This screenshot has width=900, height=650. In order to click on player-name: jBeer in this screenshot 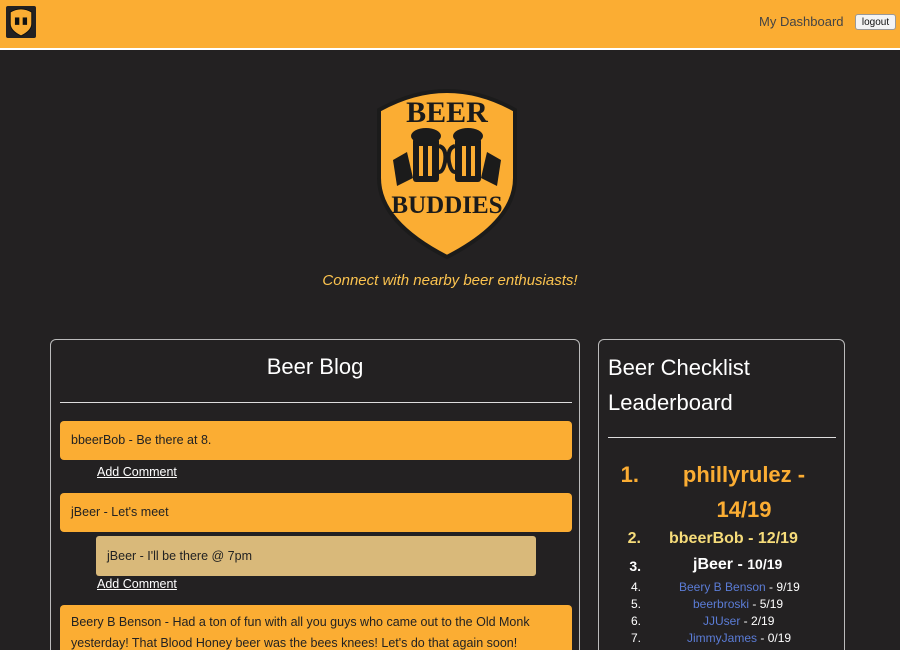, I will do `click(713, 564)`.